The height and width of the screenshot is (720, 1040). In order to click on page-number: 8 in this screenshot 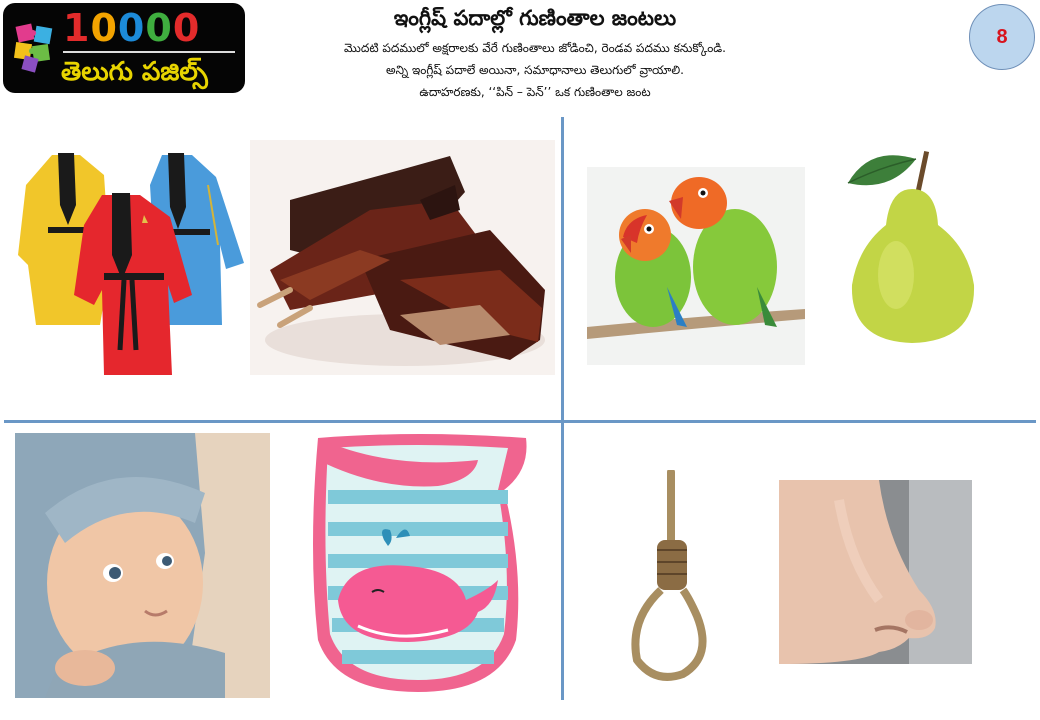, I will do `click(1002, 36)`.